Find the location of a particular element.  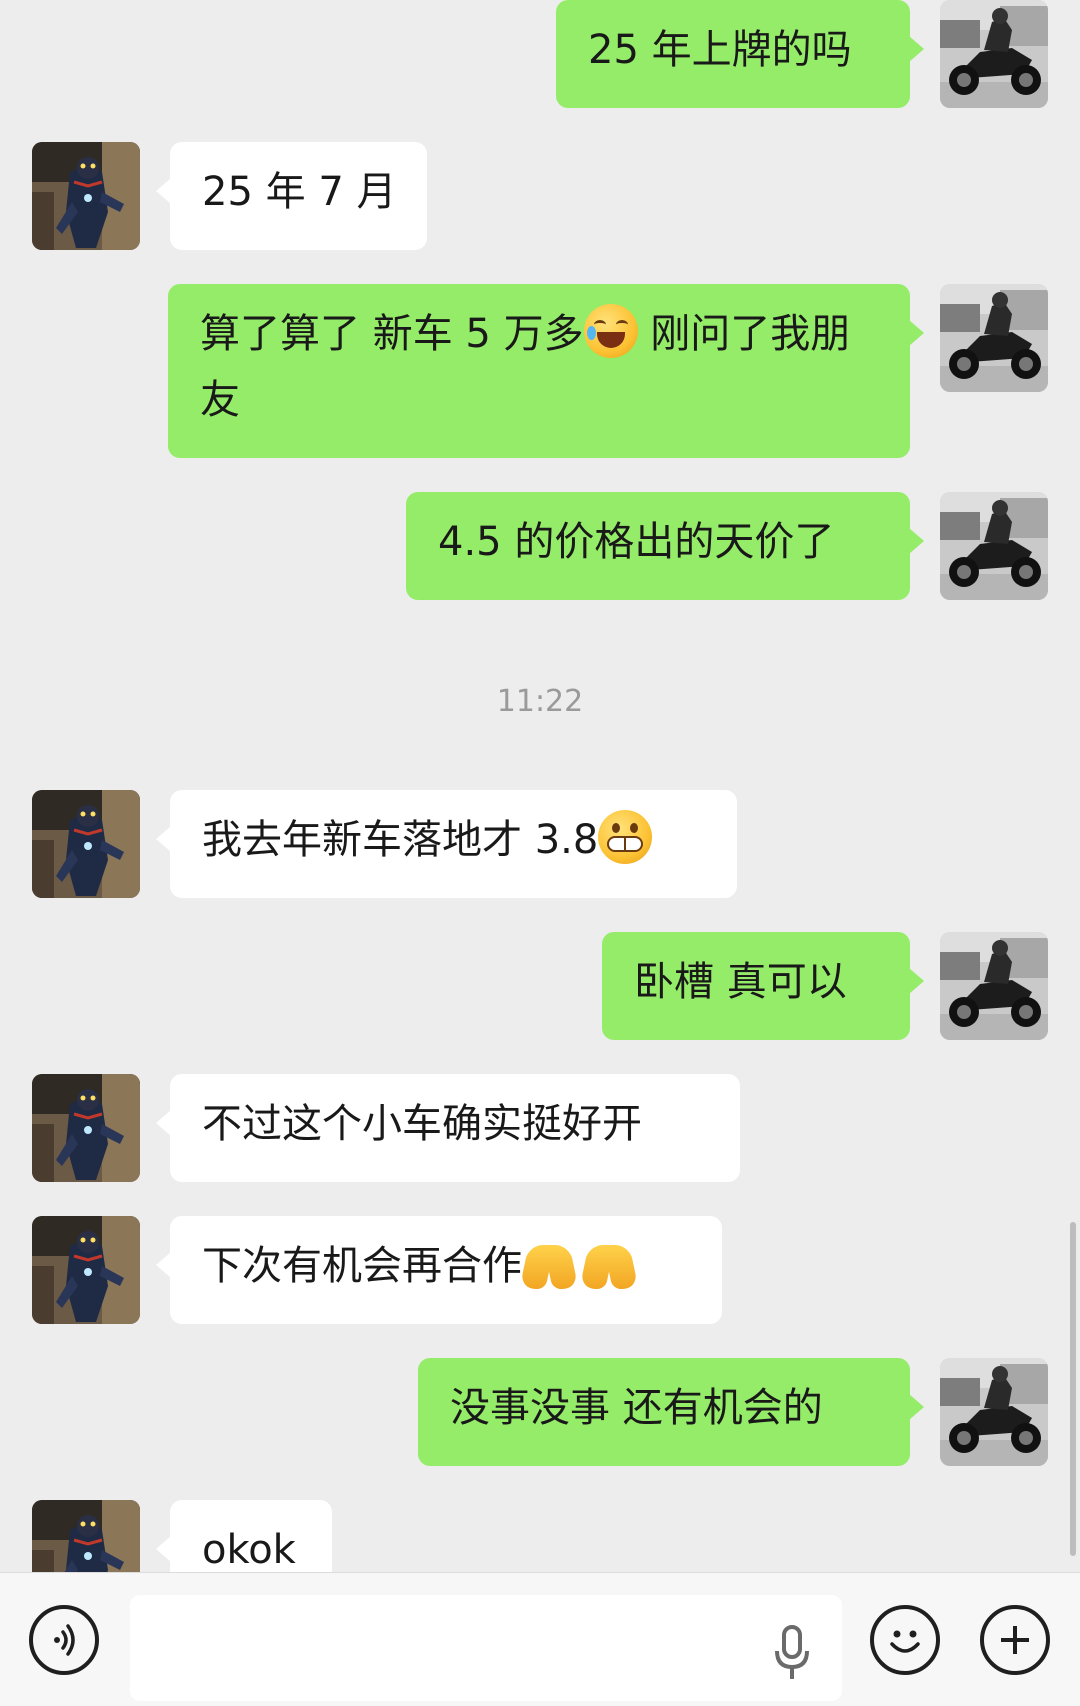

incoming-message: 我去年新车落地才 3.8 is located at coordinates (446, 844).